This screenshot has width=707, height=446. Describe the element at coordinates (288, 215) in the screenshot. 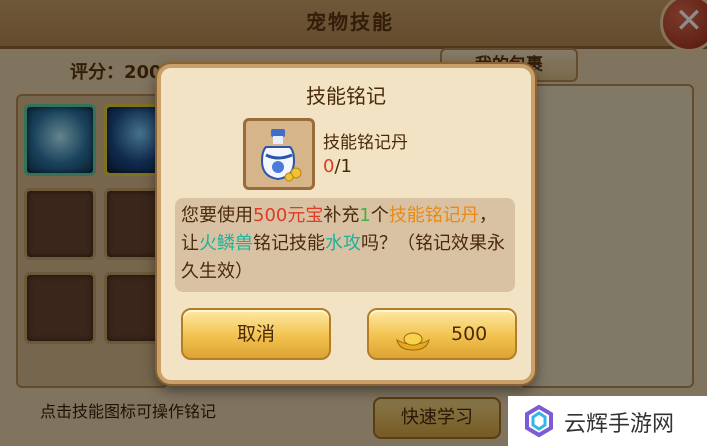

I see `msg-cost: 500元宝` at that location.